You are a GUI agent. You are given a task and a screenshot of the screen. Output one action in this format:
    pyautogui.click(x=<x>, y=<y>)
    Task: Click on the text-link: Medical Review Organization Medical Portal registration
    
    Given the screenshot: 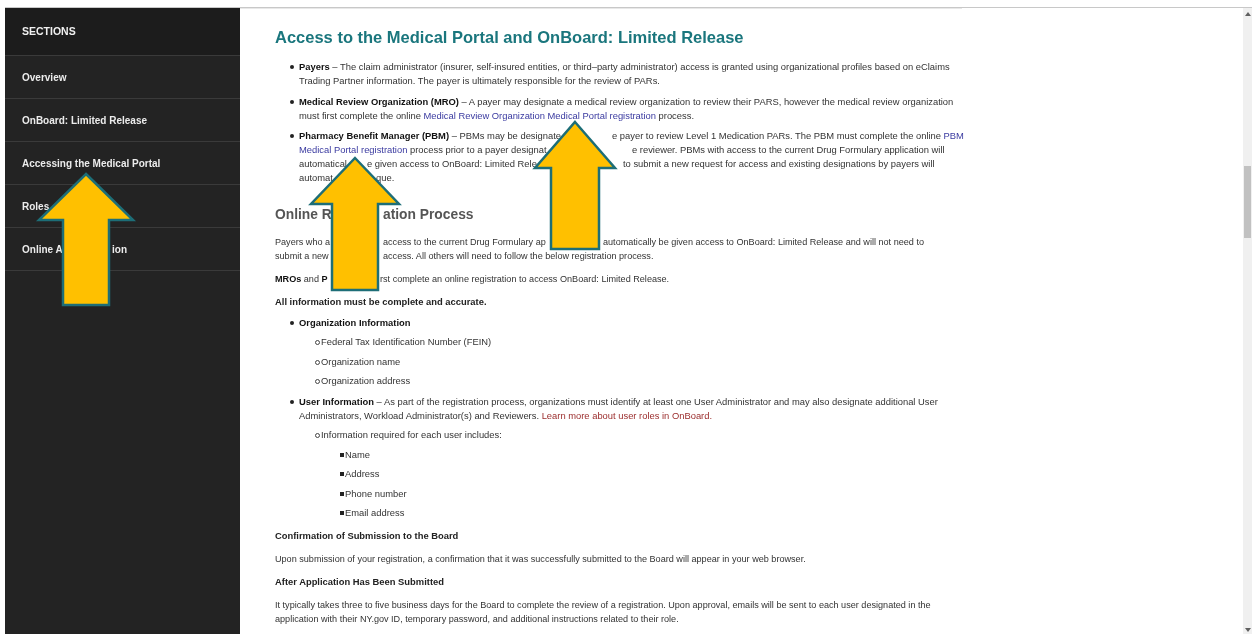 What is the action you would take?
    pyautogui.click(x=539, y=115)
    